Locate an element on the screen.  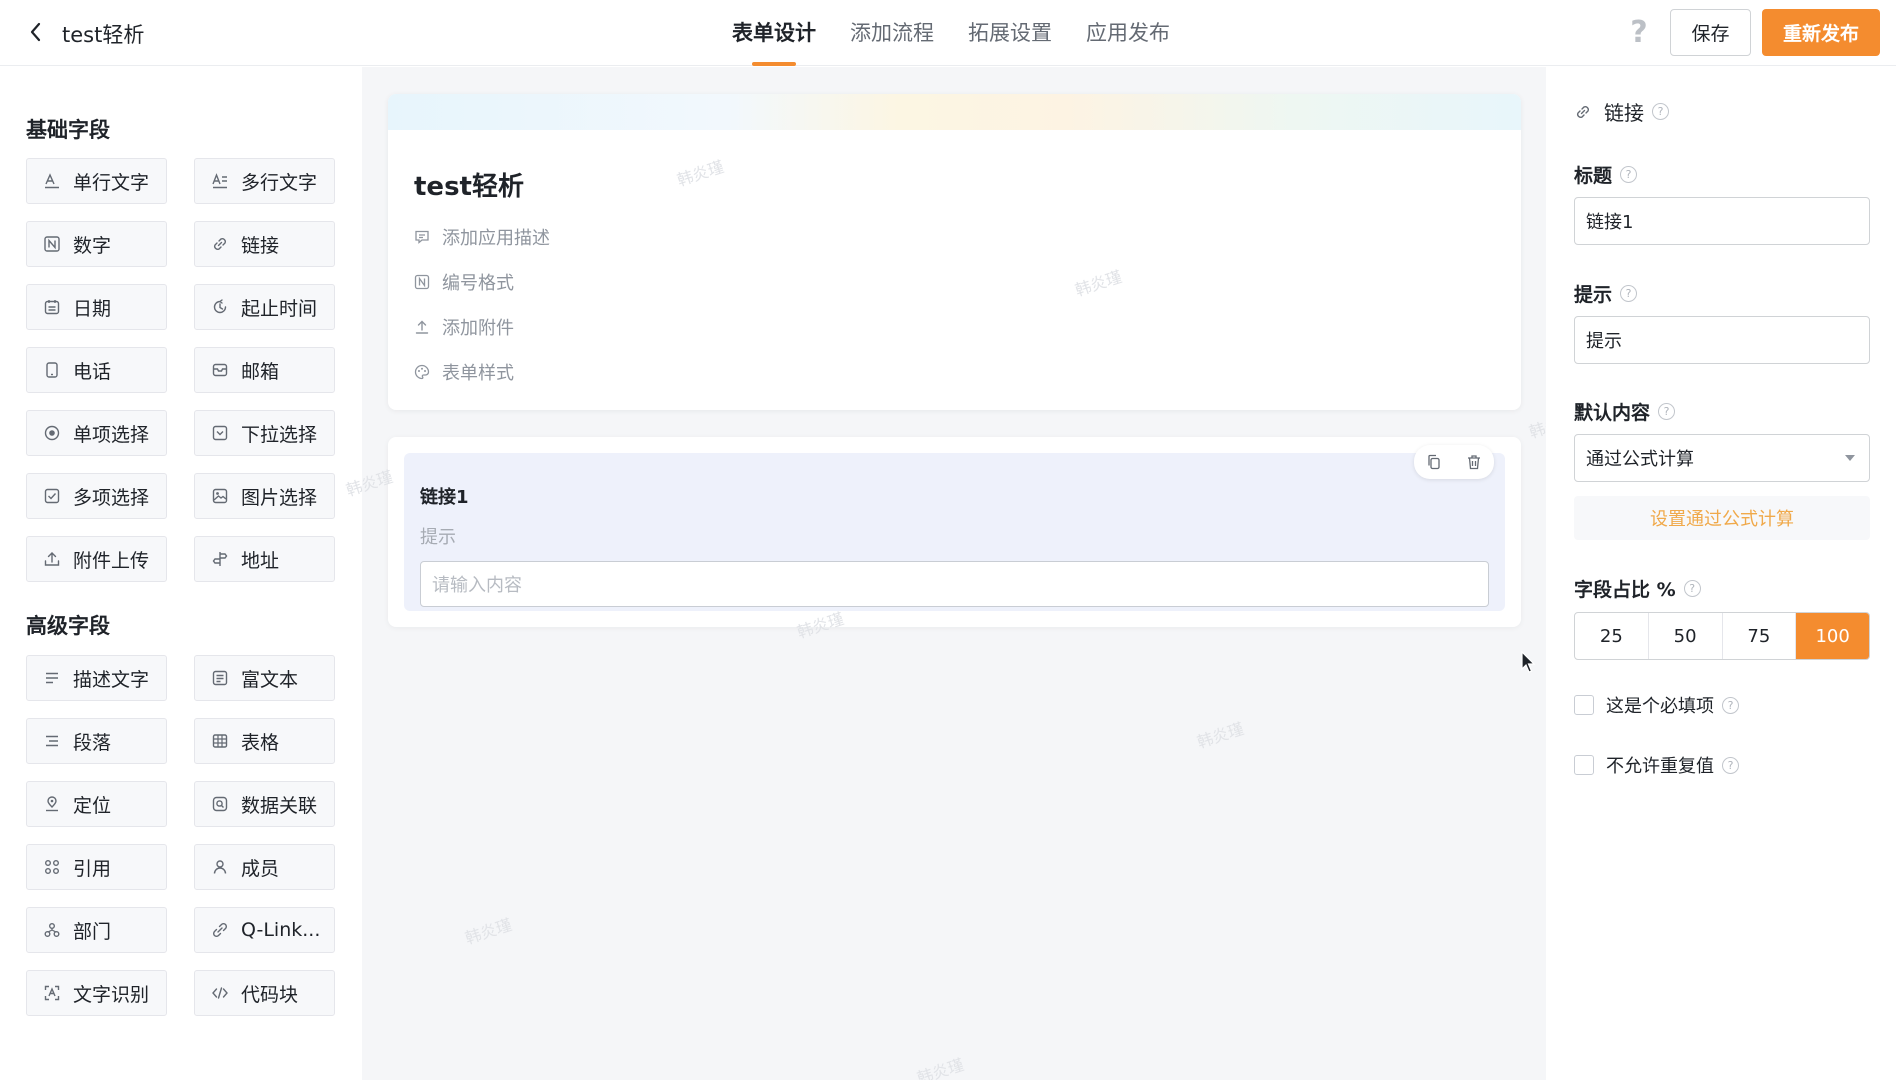
field-location: 定位 is located at coordinates (96, 804).